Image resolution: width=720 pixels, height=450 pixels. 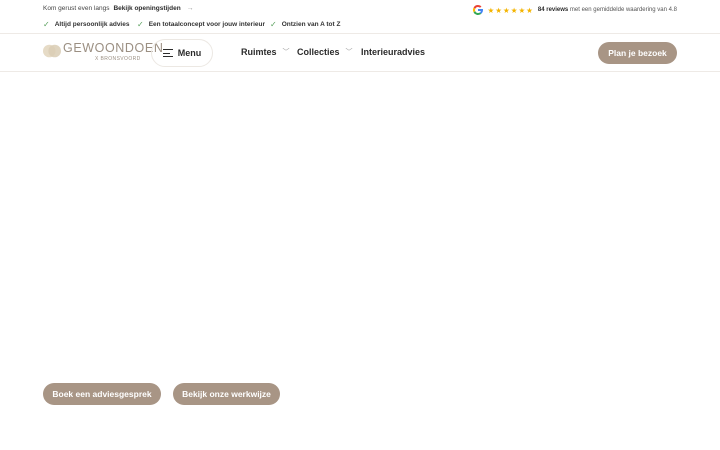 I want to click on reviews-count: 84 reviews, so click(x=553, y=10).